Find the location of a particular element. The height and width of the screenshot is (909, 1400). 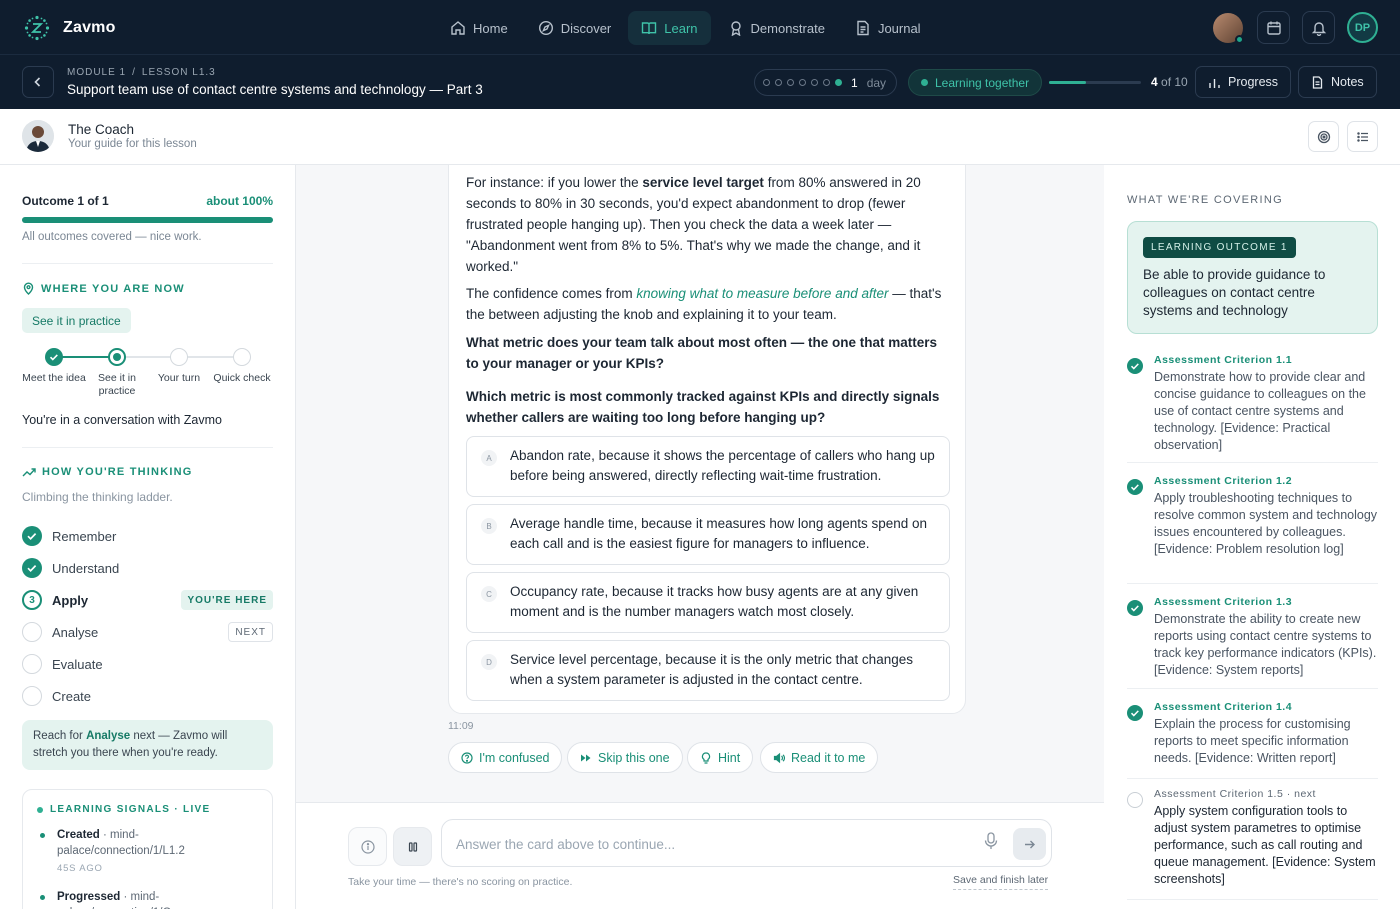

nav-discover: Discover is located at coordinates (575, 28).